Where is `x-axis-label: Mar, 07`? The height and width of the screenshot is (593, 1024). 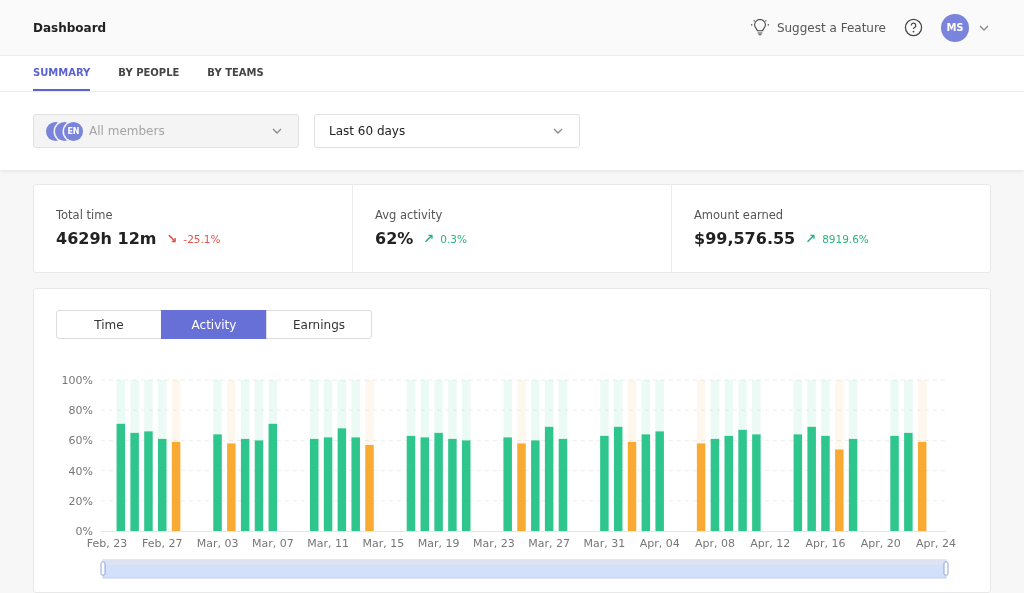 x-axis-label: Mar, 07 is located at coordinates (272, 543).